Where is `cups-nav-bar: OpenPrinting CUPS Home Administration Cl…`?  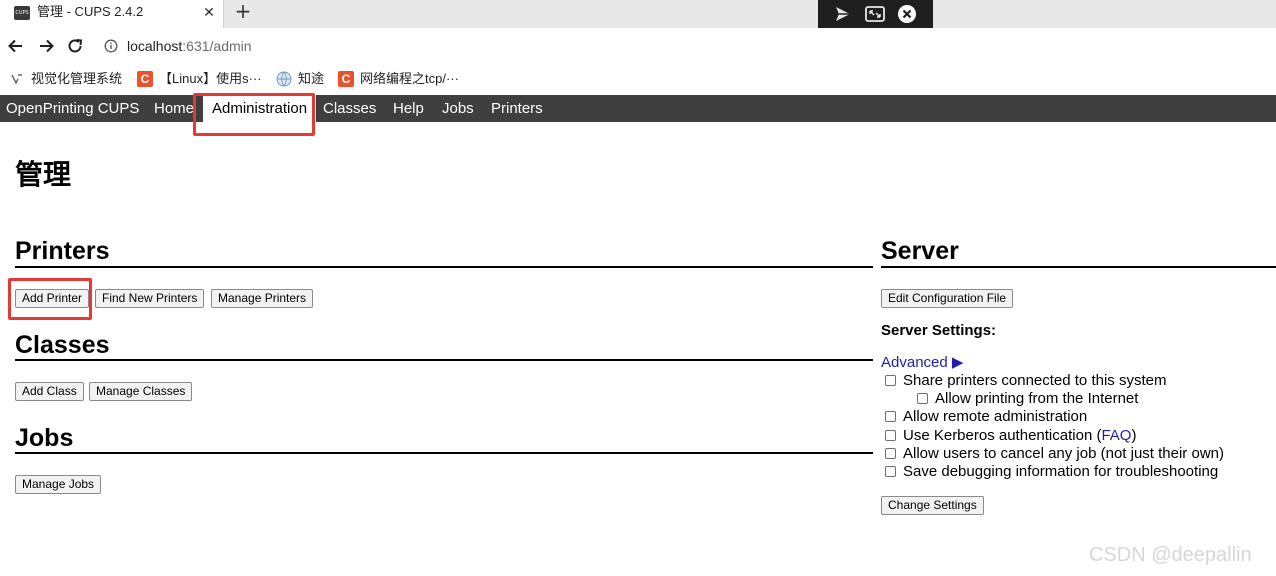
cups-nav-bar: OpenPrinting CUPS Home Administration Cl… is located at coordinates (638, 108).